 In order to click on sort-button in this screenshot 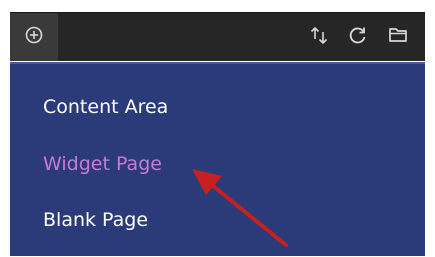, I will do `click(319, 37)`.